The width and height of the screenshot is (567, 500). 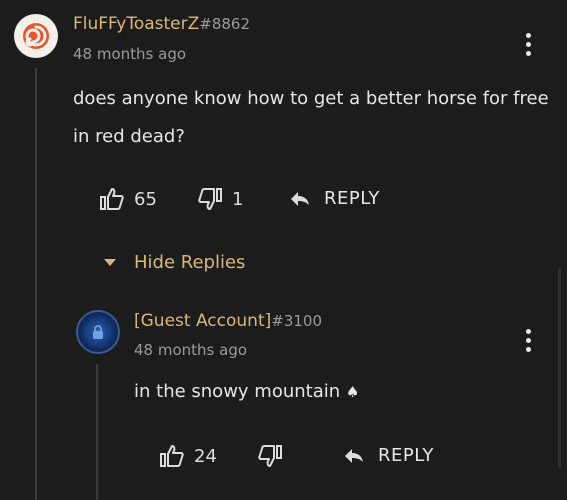 What do you see at coordinates (130, 54) in the screenshot?
I see `comment-timestamp: 48 months ago` at bounding box center [130, 54].